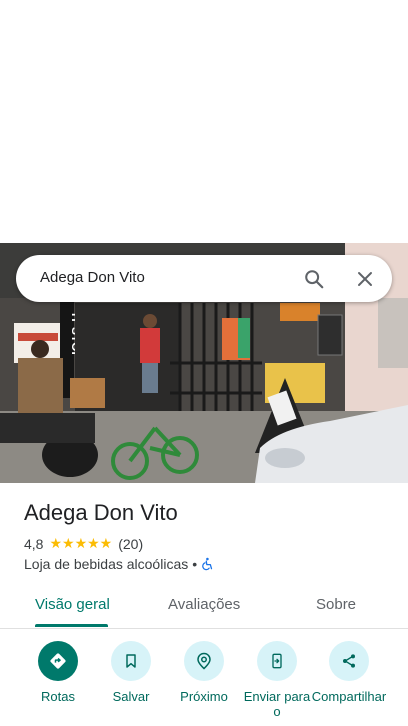  Describe the element at coordinates (72, 604) in the screenshot. I see `tab-overview: Visão geral` at that location.